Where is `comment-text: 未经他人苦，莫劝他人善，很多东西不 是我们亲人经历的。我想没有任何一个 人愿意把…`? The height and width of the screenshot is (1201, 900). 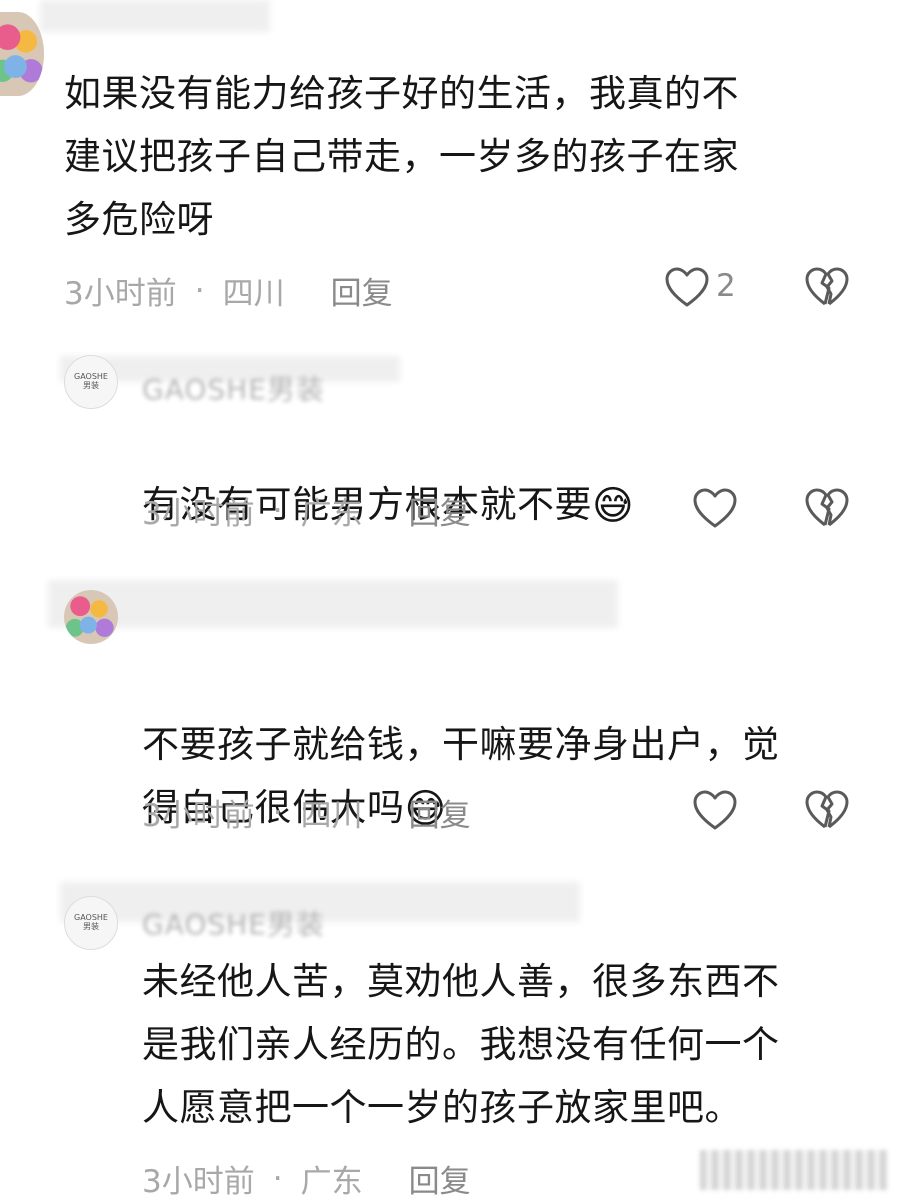 comment-text: 未经他人苦，莫劝他人善，很多东西不 是我们亲人经历的。我想没有任何一个 人愿意把… is located at coordinates (461, 1044).